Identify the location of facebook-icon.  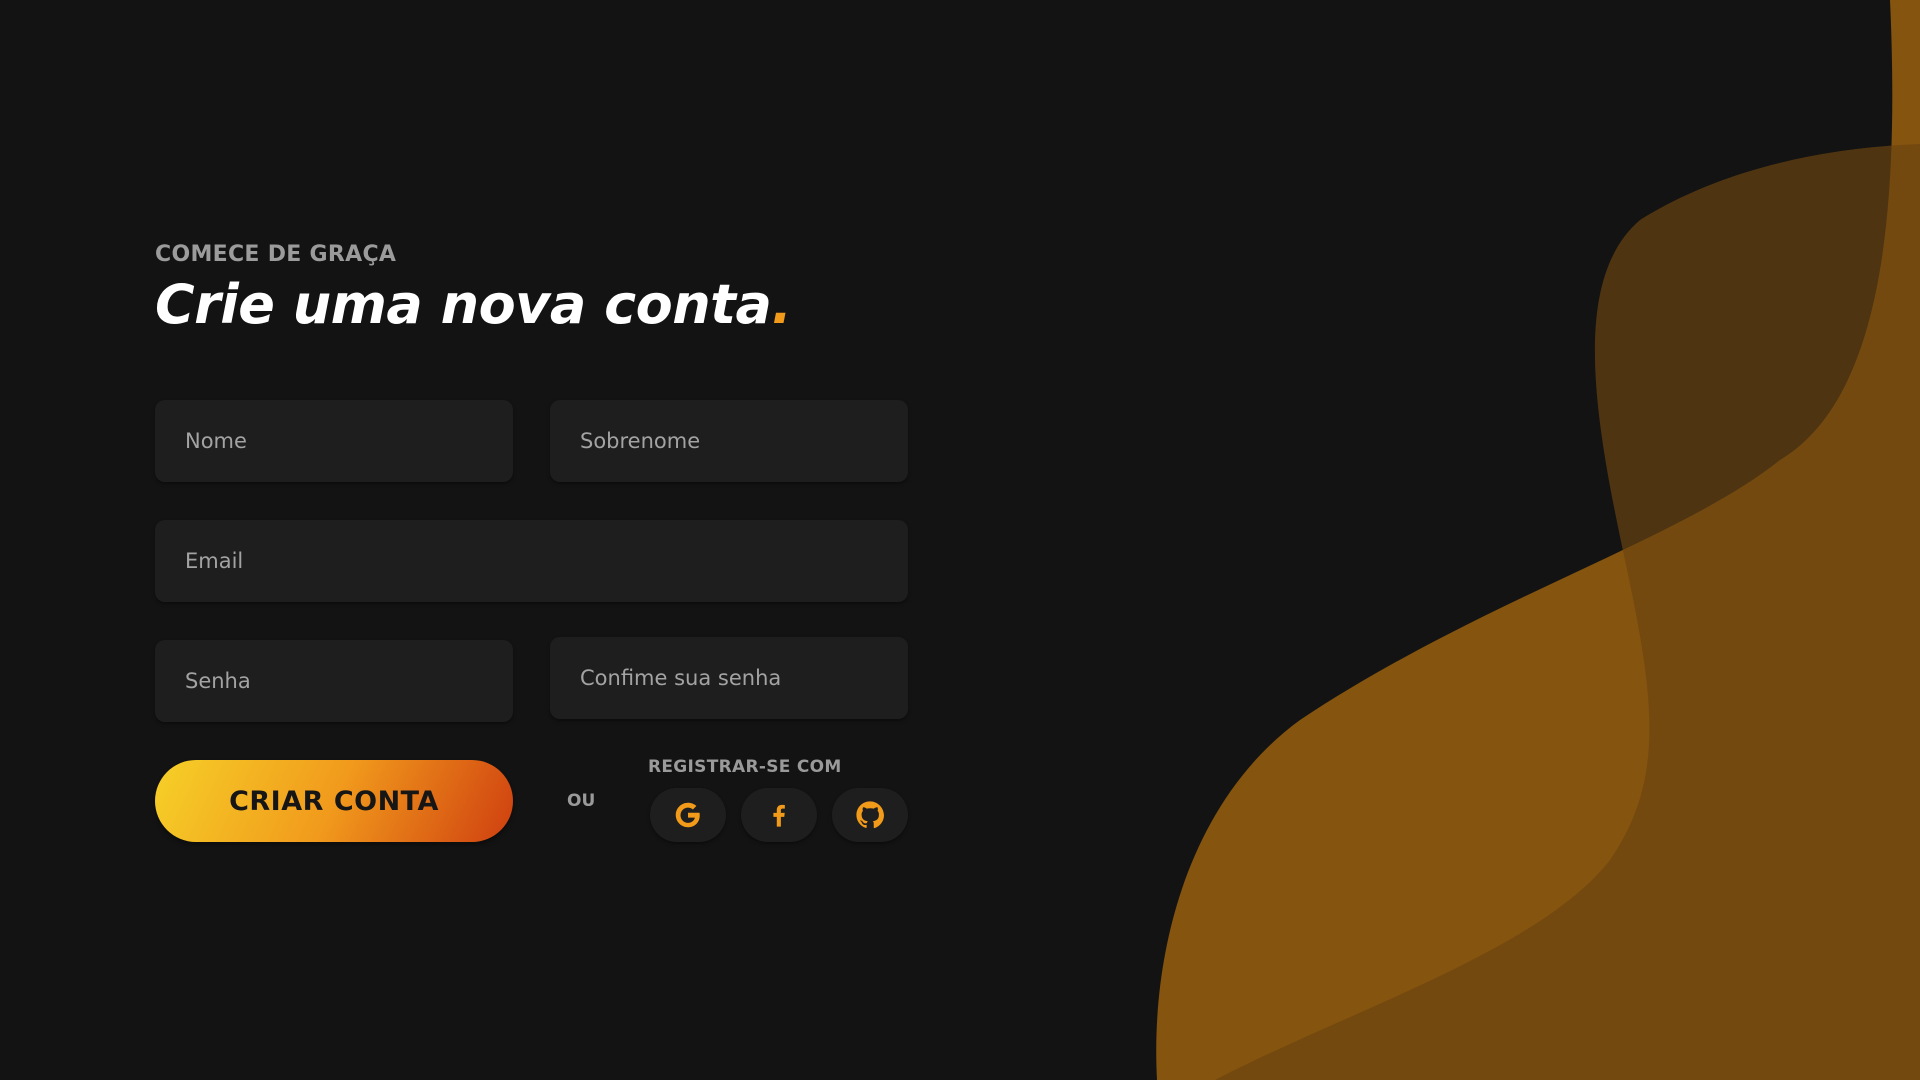
(779, 815).